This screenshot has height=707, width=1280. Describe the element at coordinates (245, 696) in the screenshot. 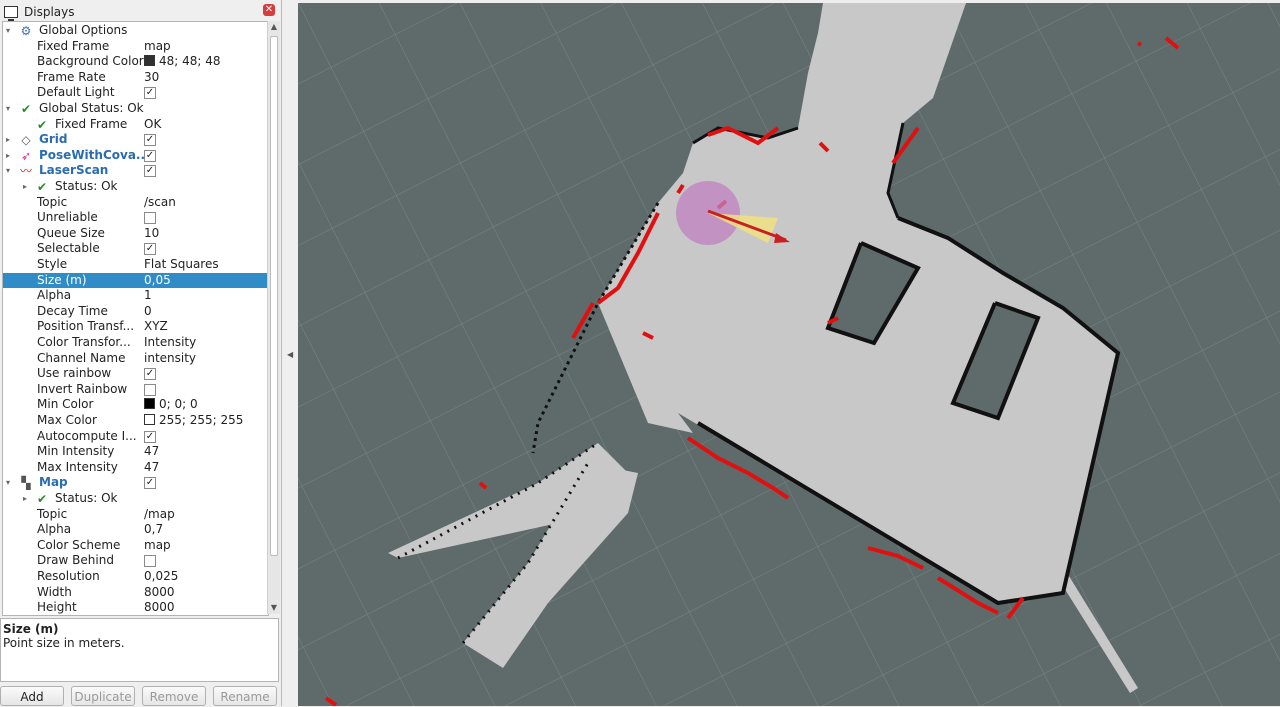

I see `rename-button: Rename` at that location.